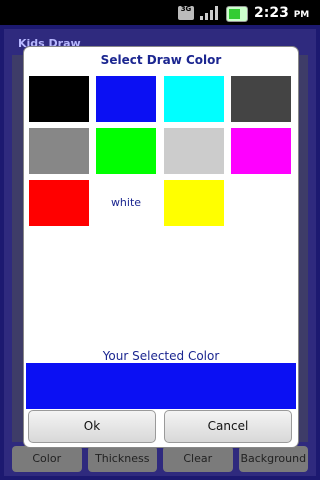 The height and width of the screenshot is (480, 320). What do you see at coordinates (301, 15) in the screenshot?
I see `clock-ampm: PM` at bounding box center [301, 15].